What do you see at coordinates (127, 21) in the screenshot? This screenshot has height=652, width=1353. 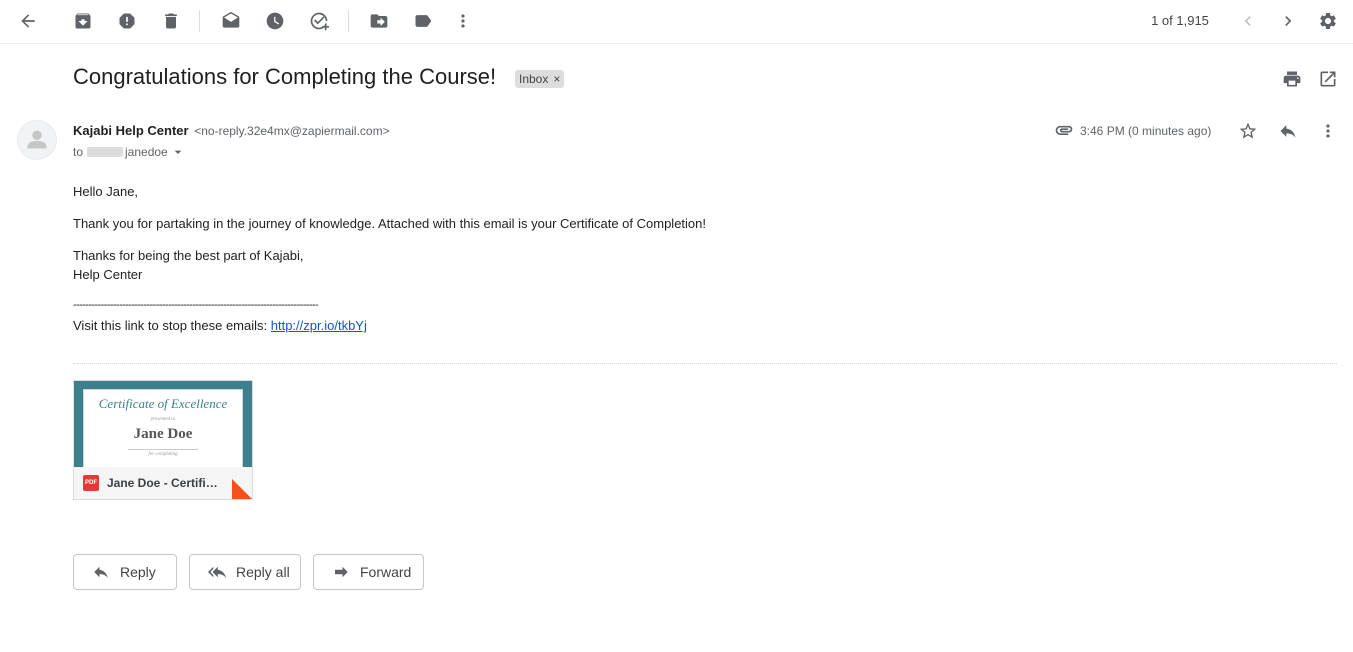 I see `report-spam-icon` at bounding box center [127, 21].